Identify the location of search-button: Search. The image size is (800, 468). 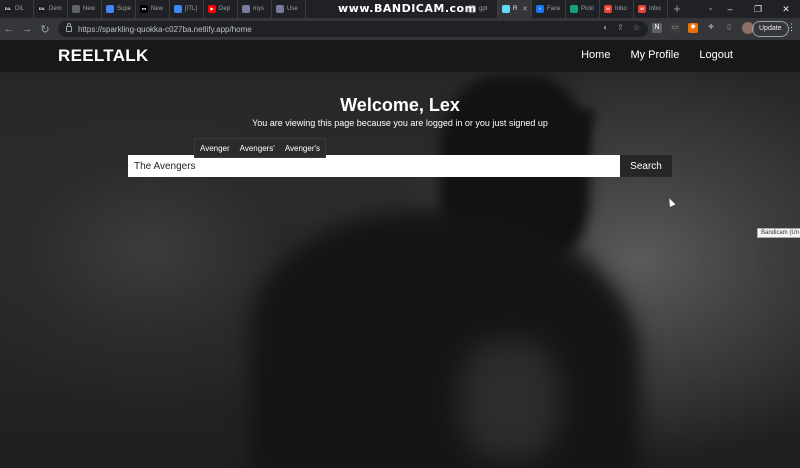
(646, 166).